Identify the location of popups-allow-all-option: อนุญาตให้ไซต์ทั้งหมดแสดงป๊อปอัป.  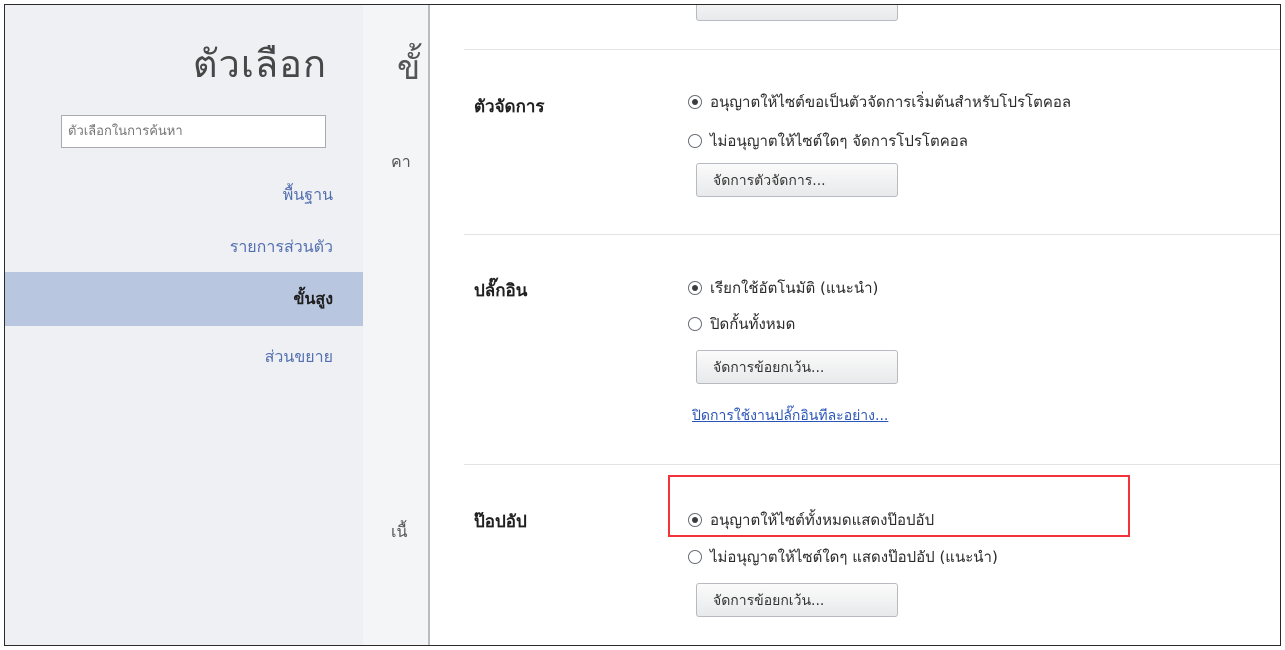
(811, 520).